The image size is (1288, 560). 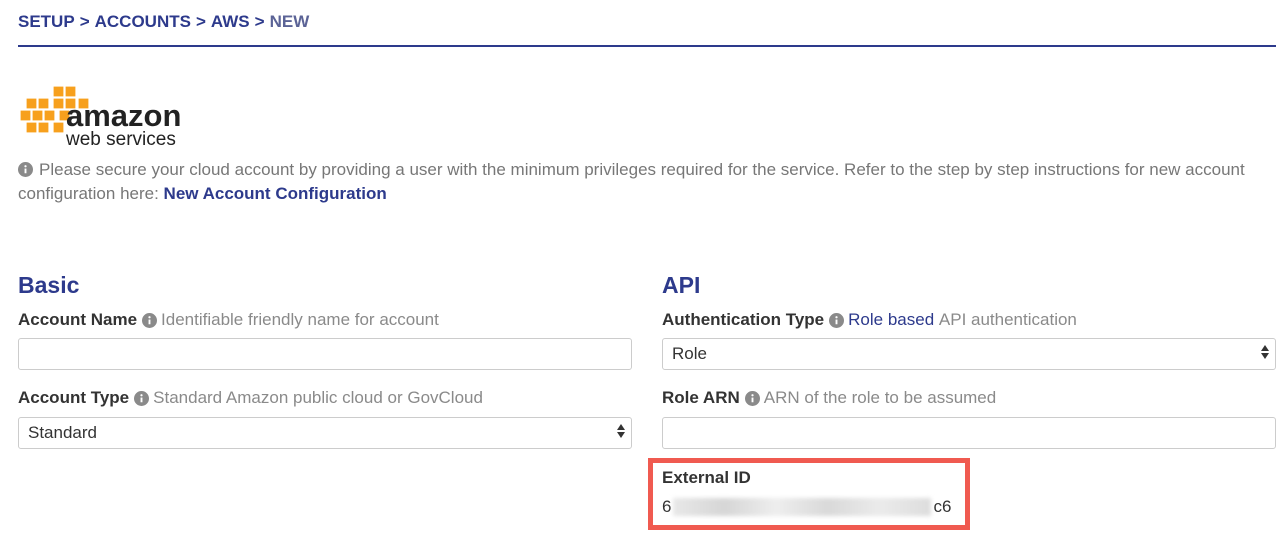 I want to click on external-id-start: 6, so click(x=667, y=506).